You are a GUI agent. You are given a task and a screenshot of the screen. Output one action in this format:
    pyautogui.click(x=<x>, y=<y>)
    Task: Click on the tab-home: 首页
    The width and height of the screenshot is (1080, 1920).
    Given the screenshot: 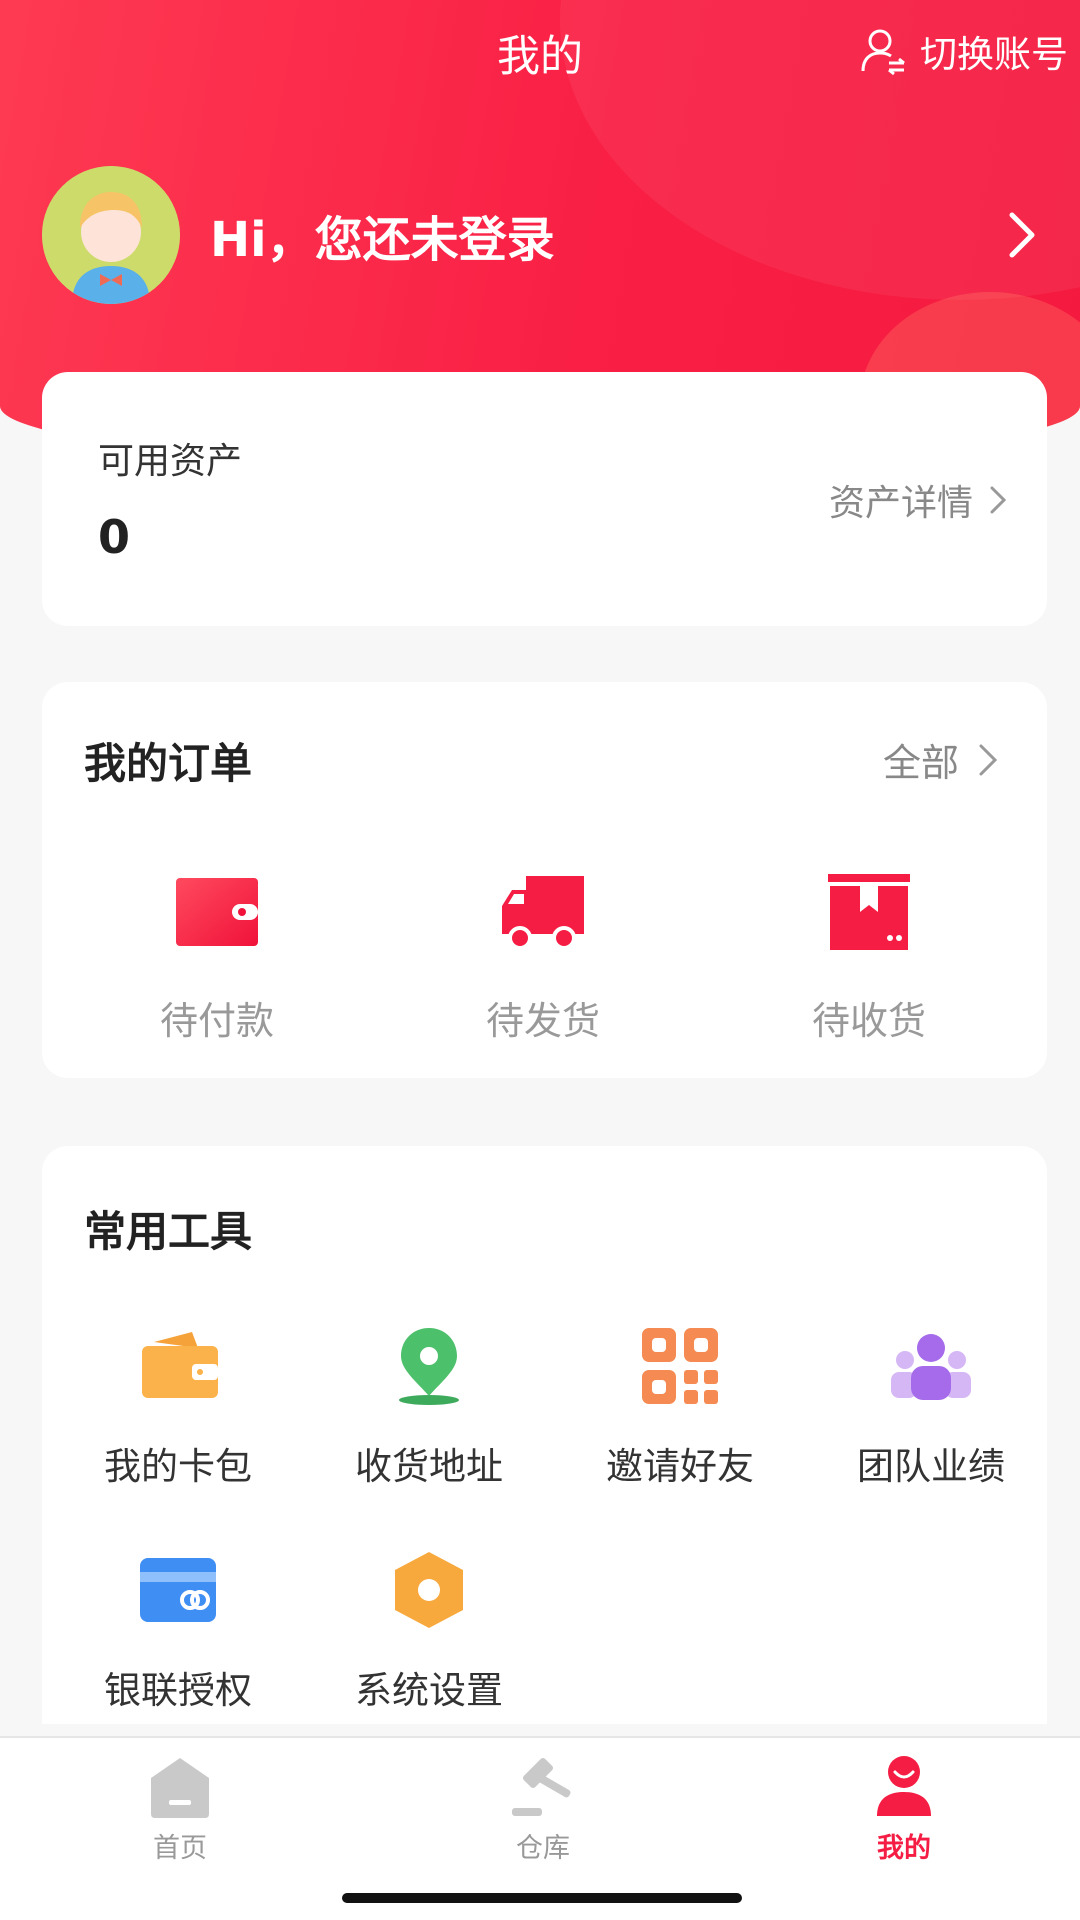 What is the action you would take?
    pyautogui.click(x=180, y=1808)
    